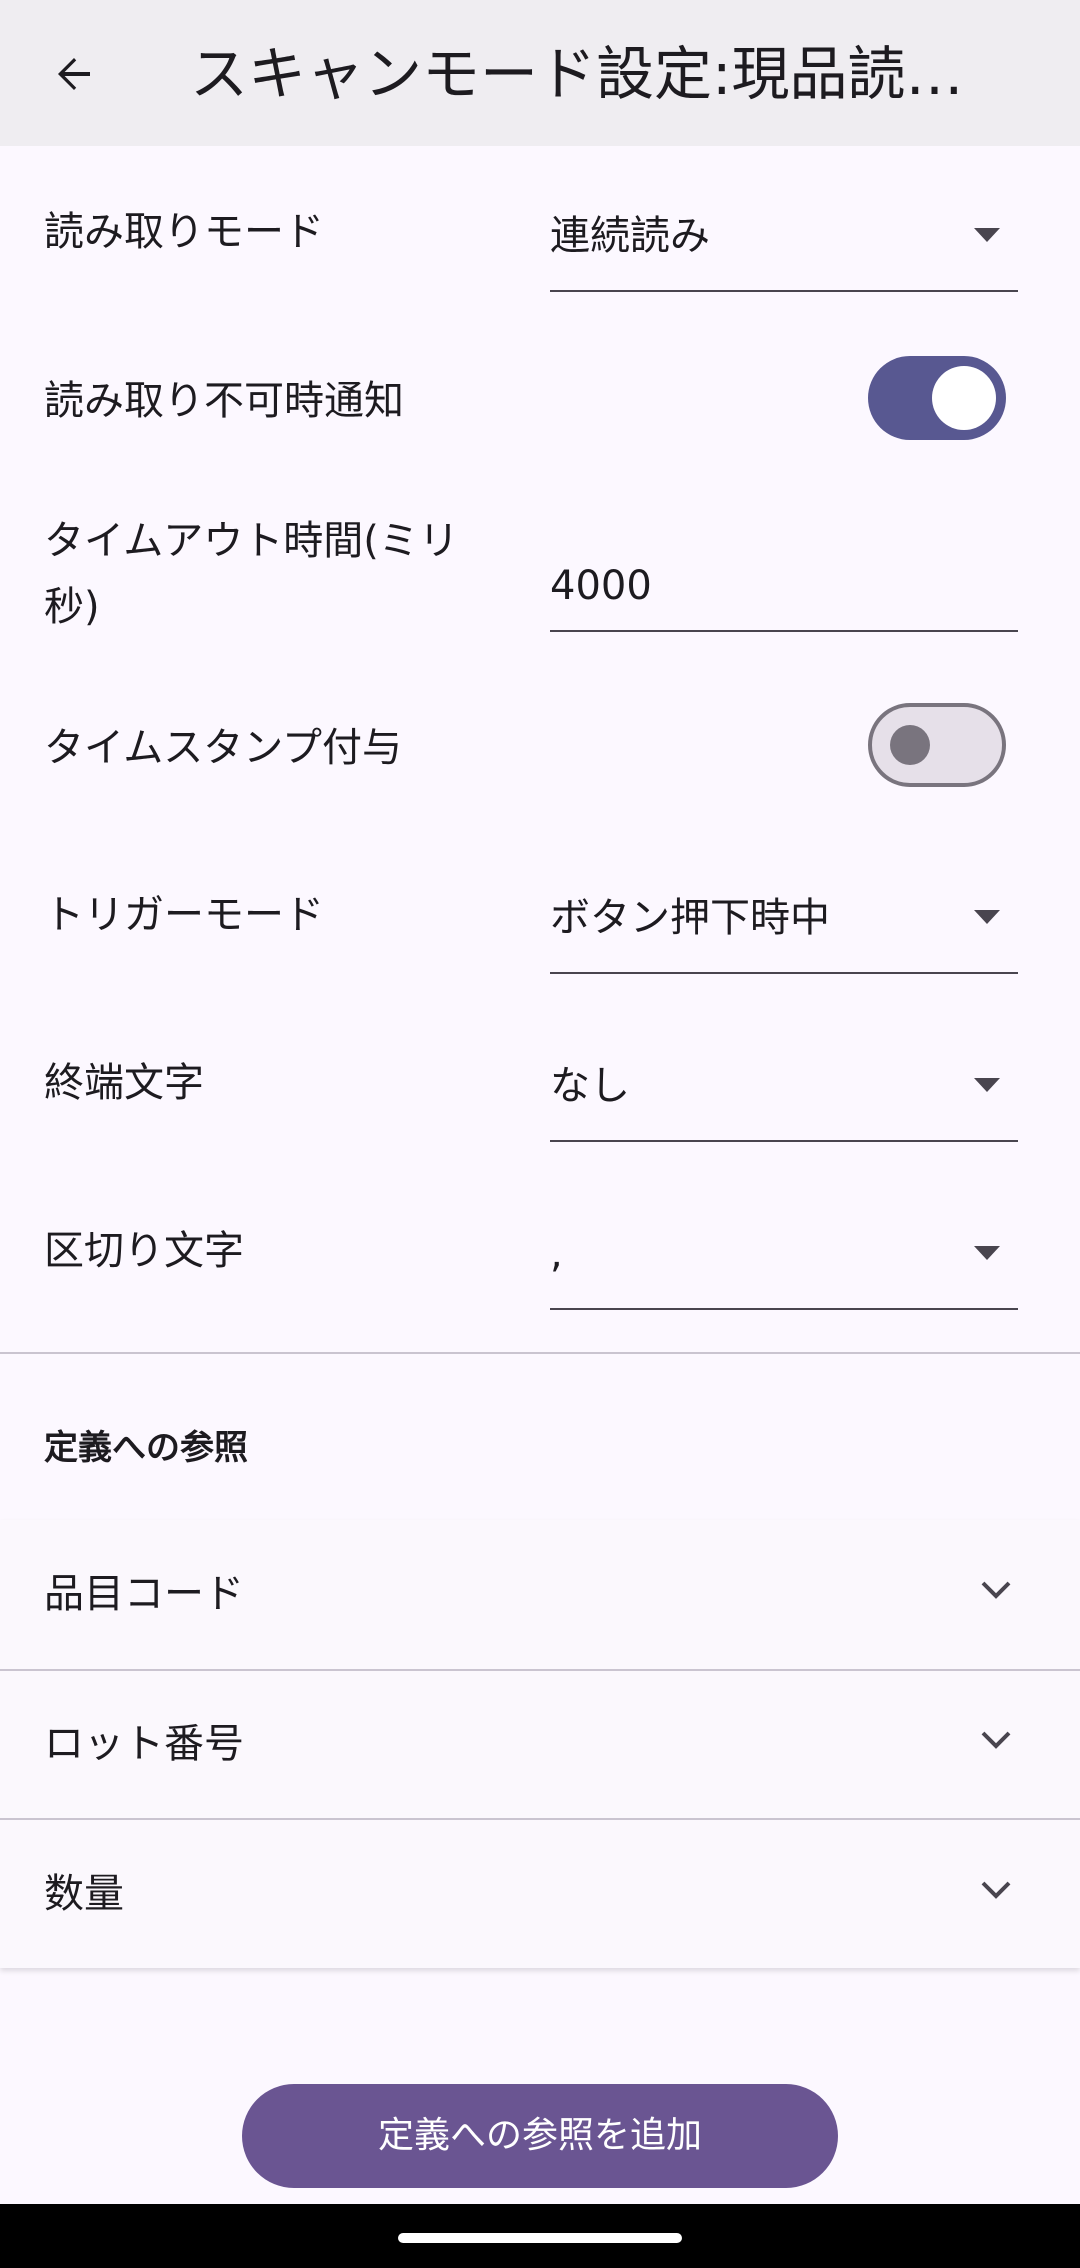 Image resolution: width=1080 pixels, height=2268 pixels. I want to click on add-reference-button: 定義への参照を追加, so click(540, 2136).